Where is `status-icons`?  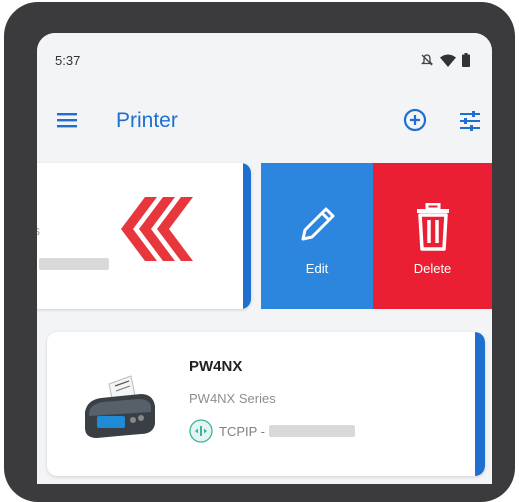 status-icons is located at coordinates (445, 60).